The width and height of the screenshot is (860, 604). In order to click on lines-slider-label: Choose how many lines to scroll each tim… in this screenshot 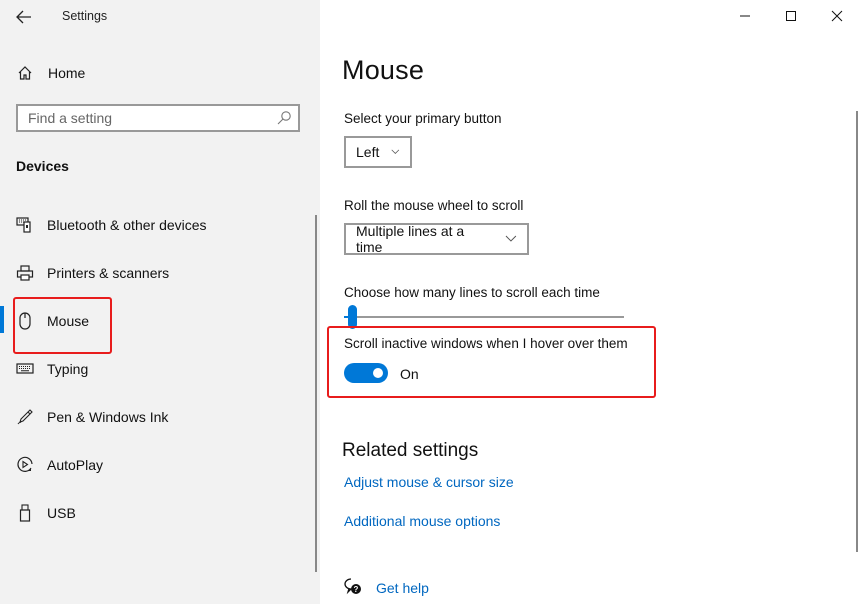, I will do `click(472, 292)`.